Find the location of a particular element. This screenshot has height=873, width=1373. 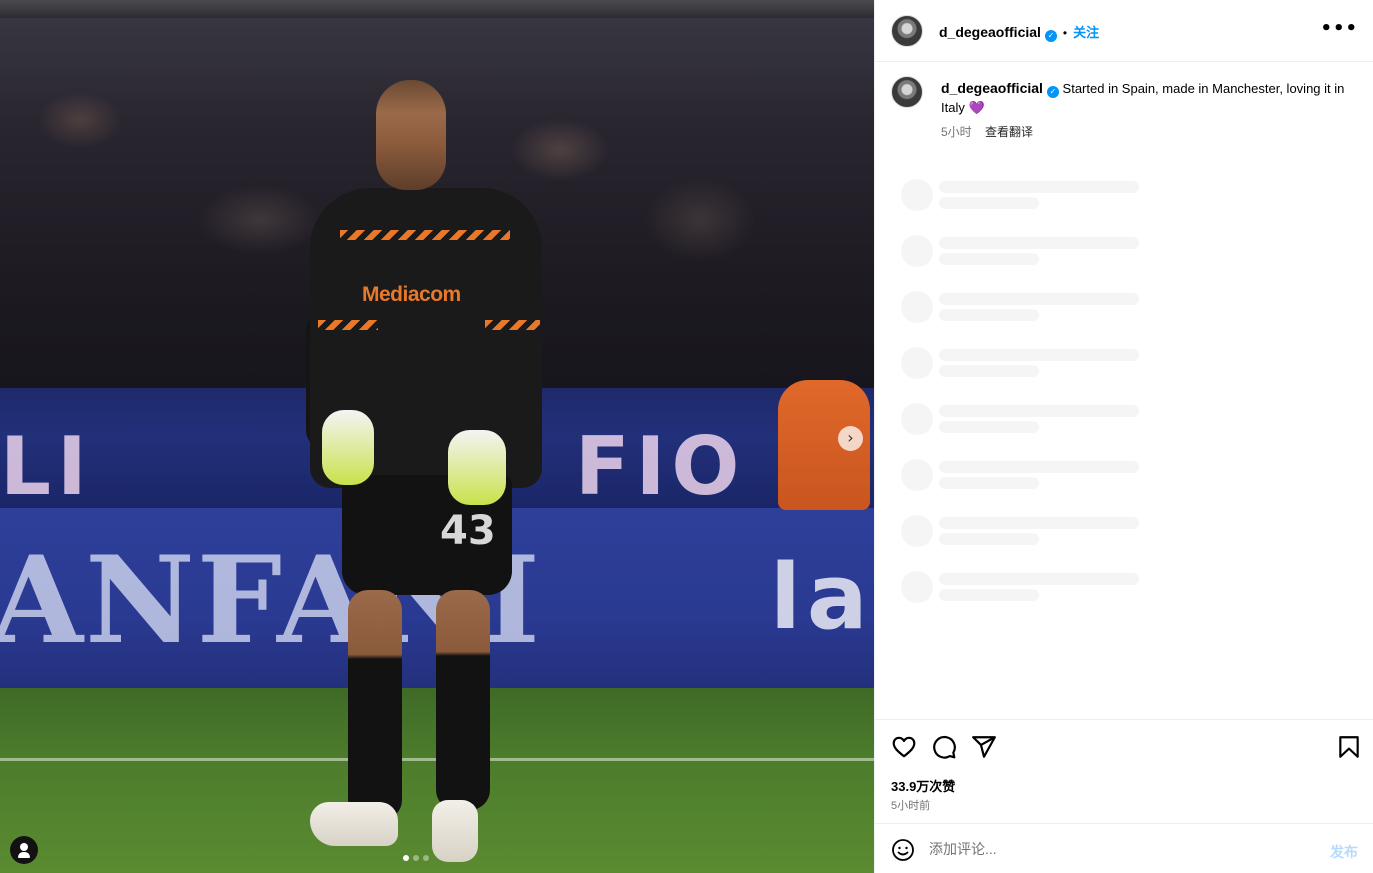

keeper-boot-right is located at coordinates (455, 831).